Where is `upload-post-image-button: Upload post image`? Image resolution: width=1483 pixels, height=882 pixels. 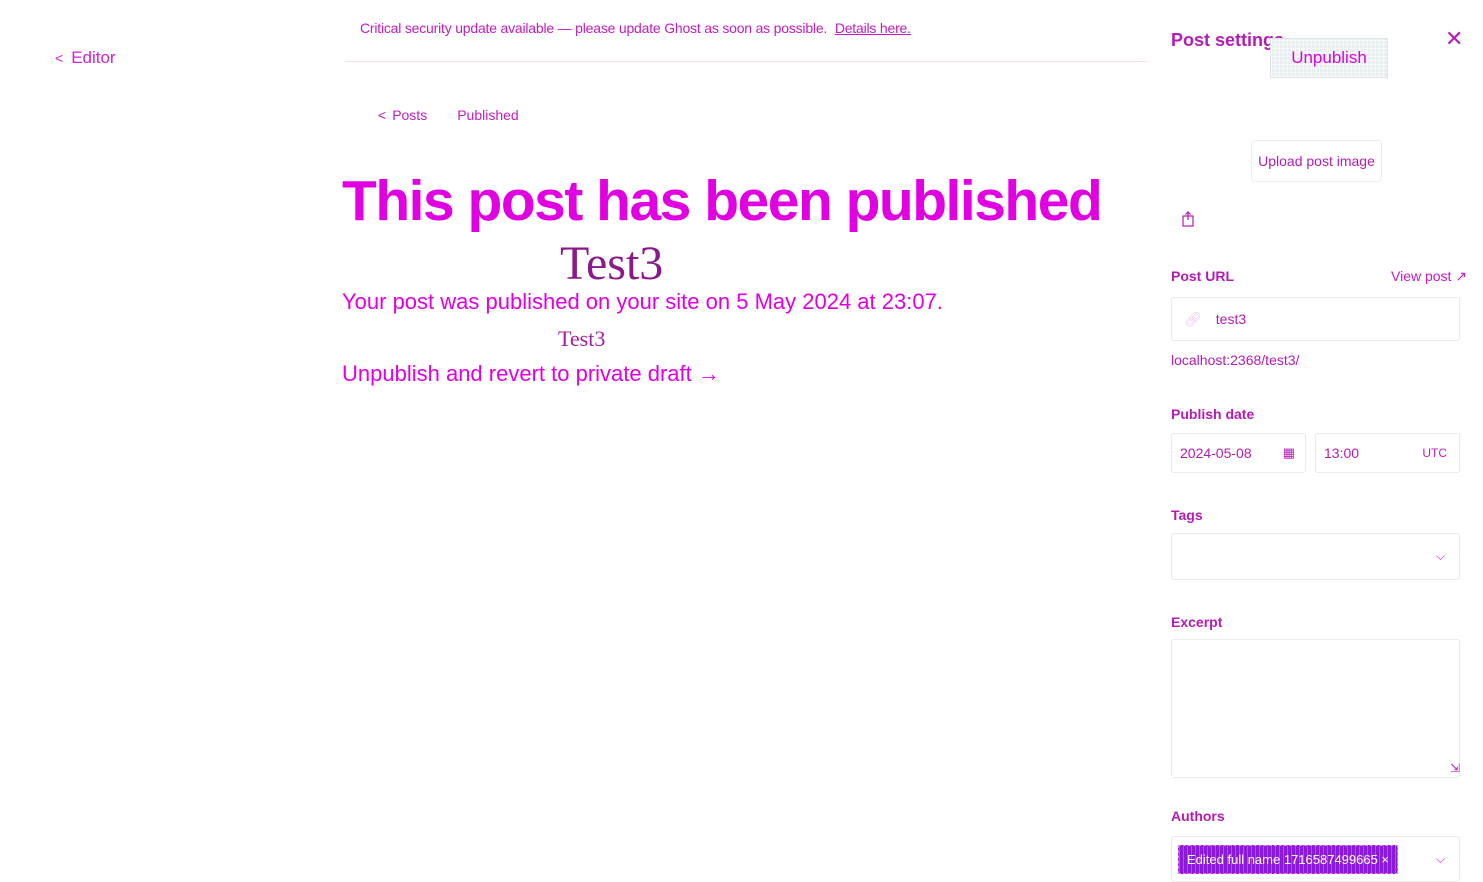
upload-post-image-button: Upload post image is located at coordinates (1316, 161).